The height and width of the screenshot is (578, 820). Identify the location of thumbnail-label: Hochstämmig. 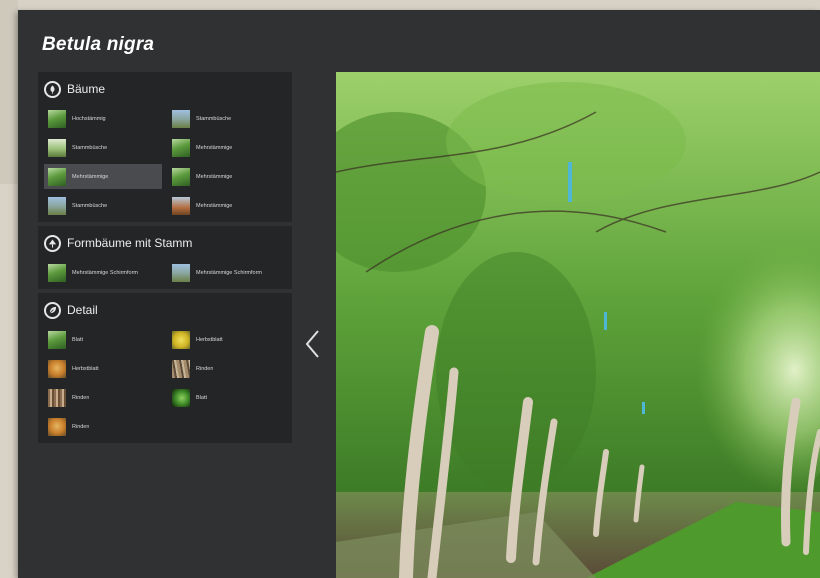
(89, 118).